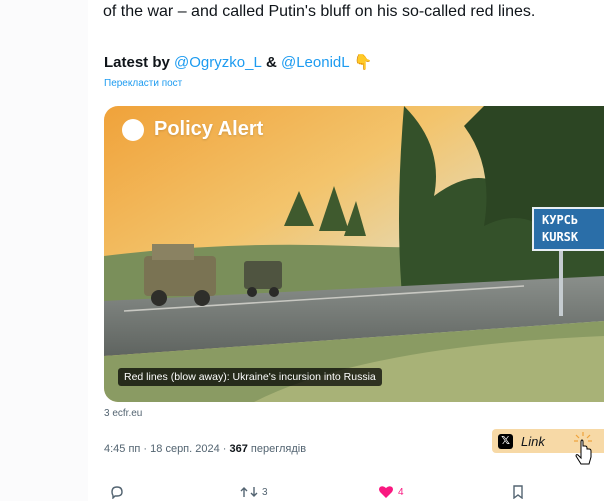 The width and height of the screenshot is (604, 501). Describe the element at coordinates (277, 449) in the screenshot. I see `views-label: переглядів` at that location.